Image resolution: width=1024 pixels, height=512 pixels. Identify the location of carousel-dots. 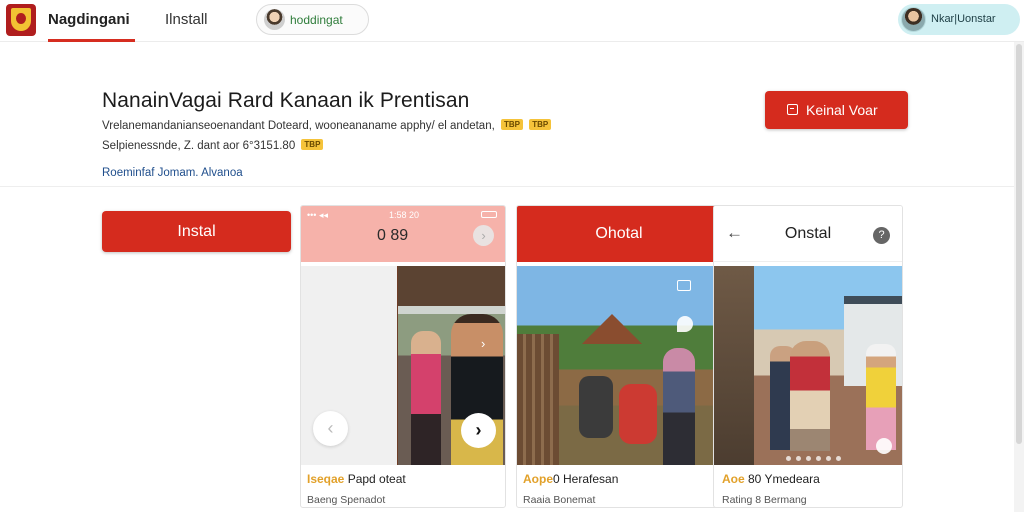
(813, 458).